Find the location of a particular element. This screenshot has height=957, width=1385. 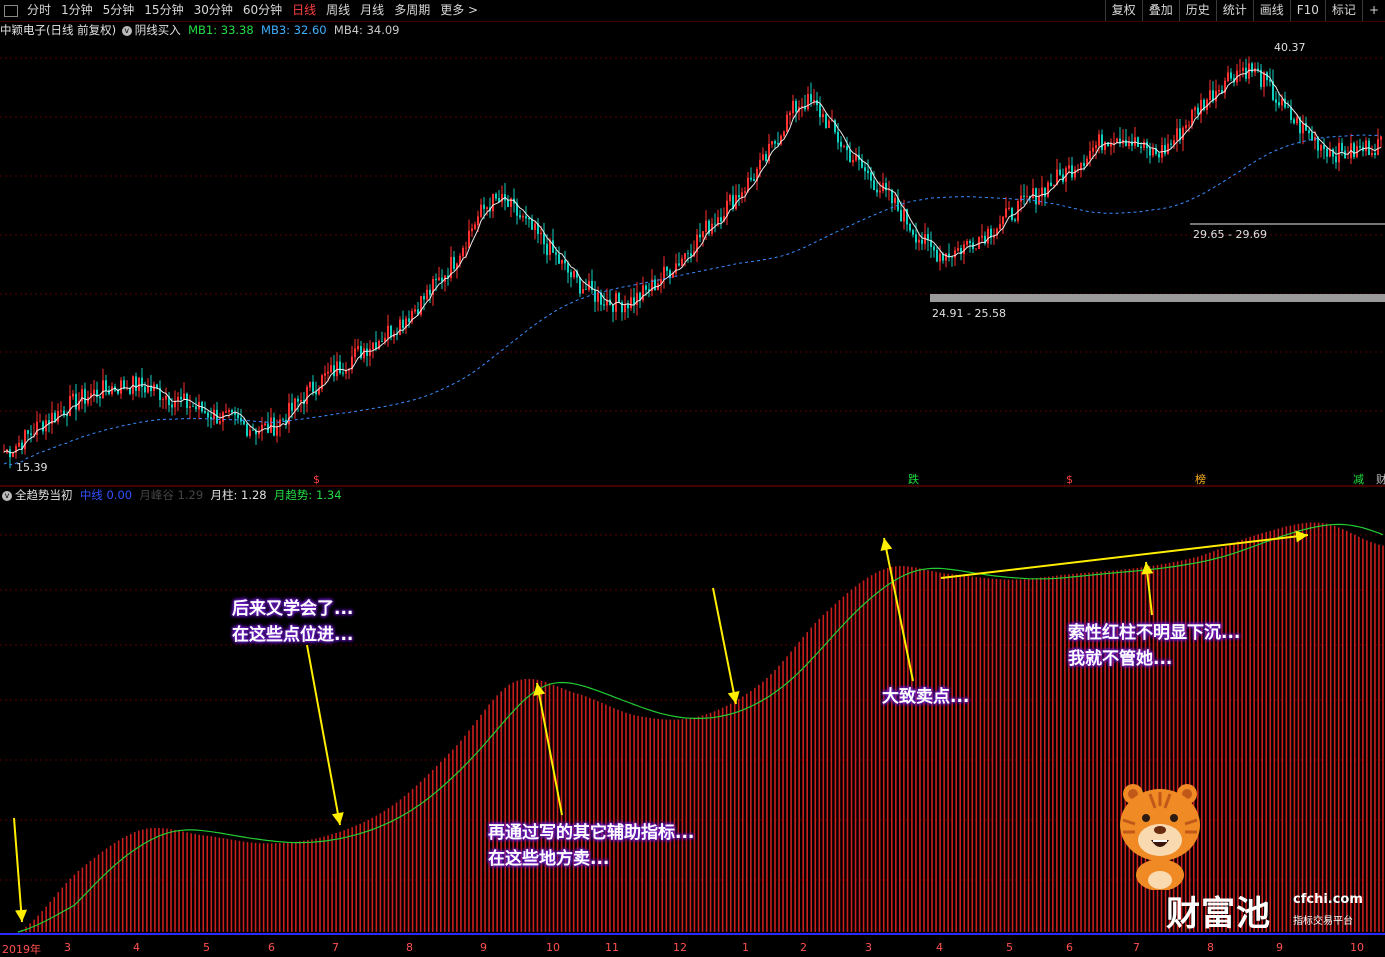

brand-site: cfchi.com is located at coordinates (1328, 899).